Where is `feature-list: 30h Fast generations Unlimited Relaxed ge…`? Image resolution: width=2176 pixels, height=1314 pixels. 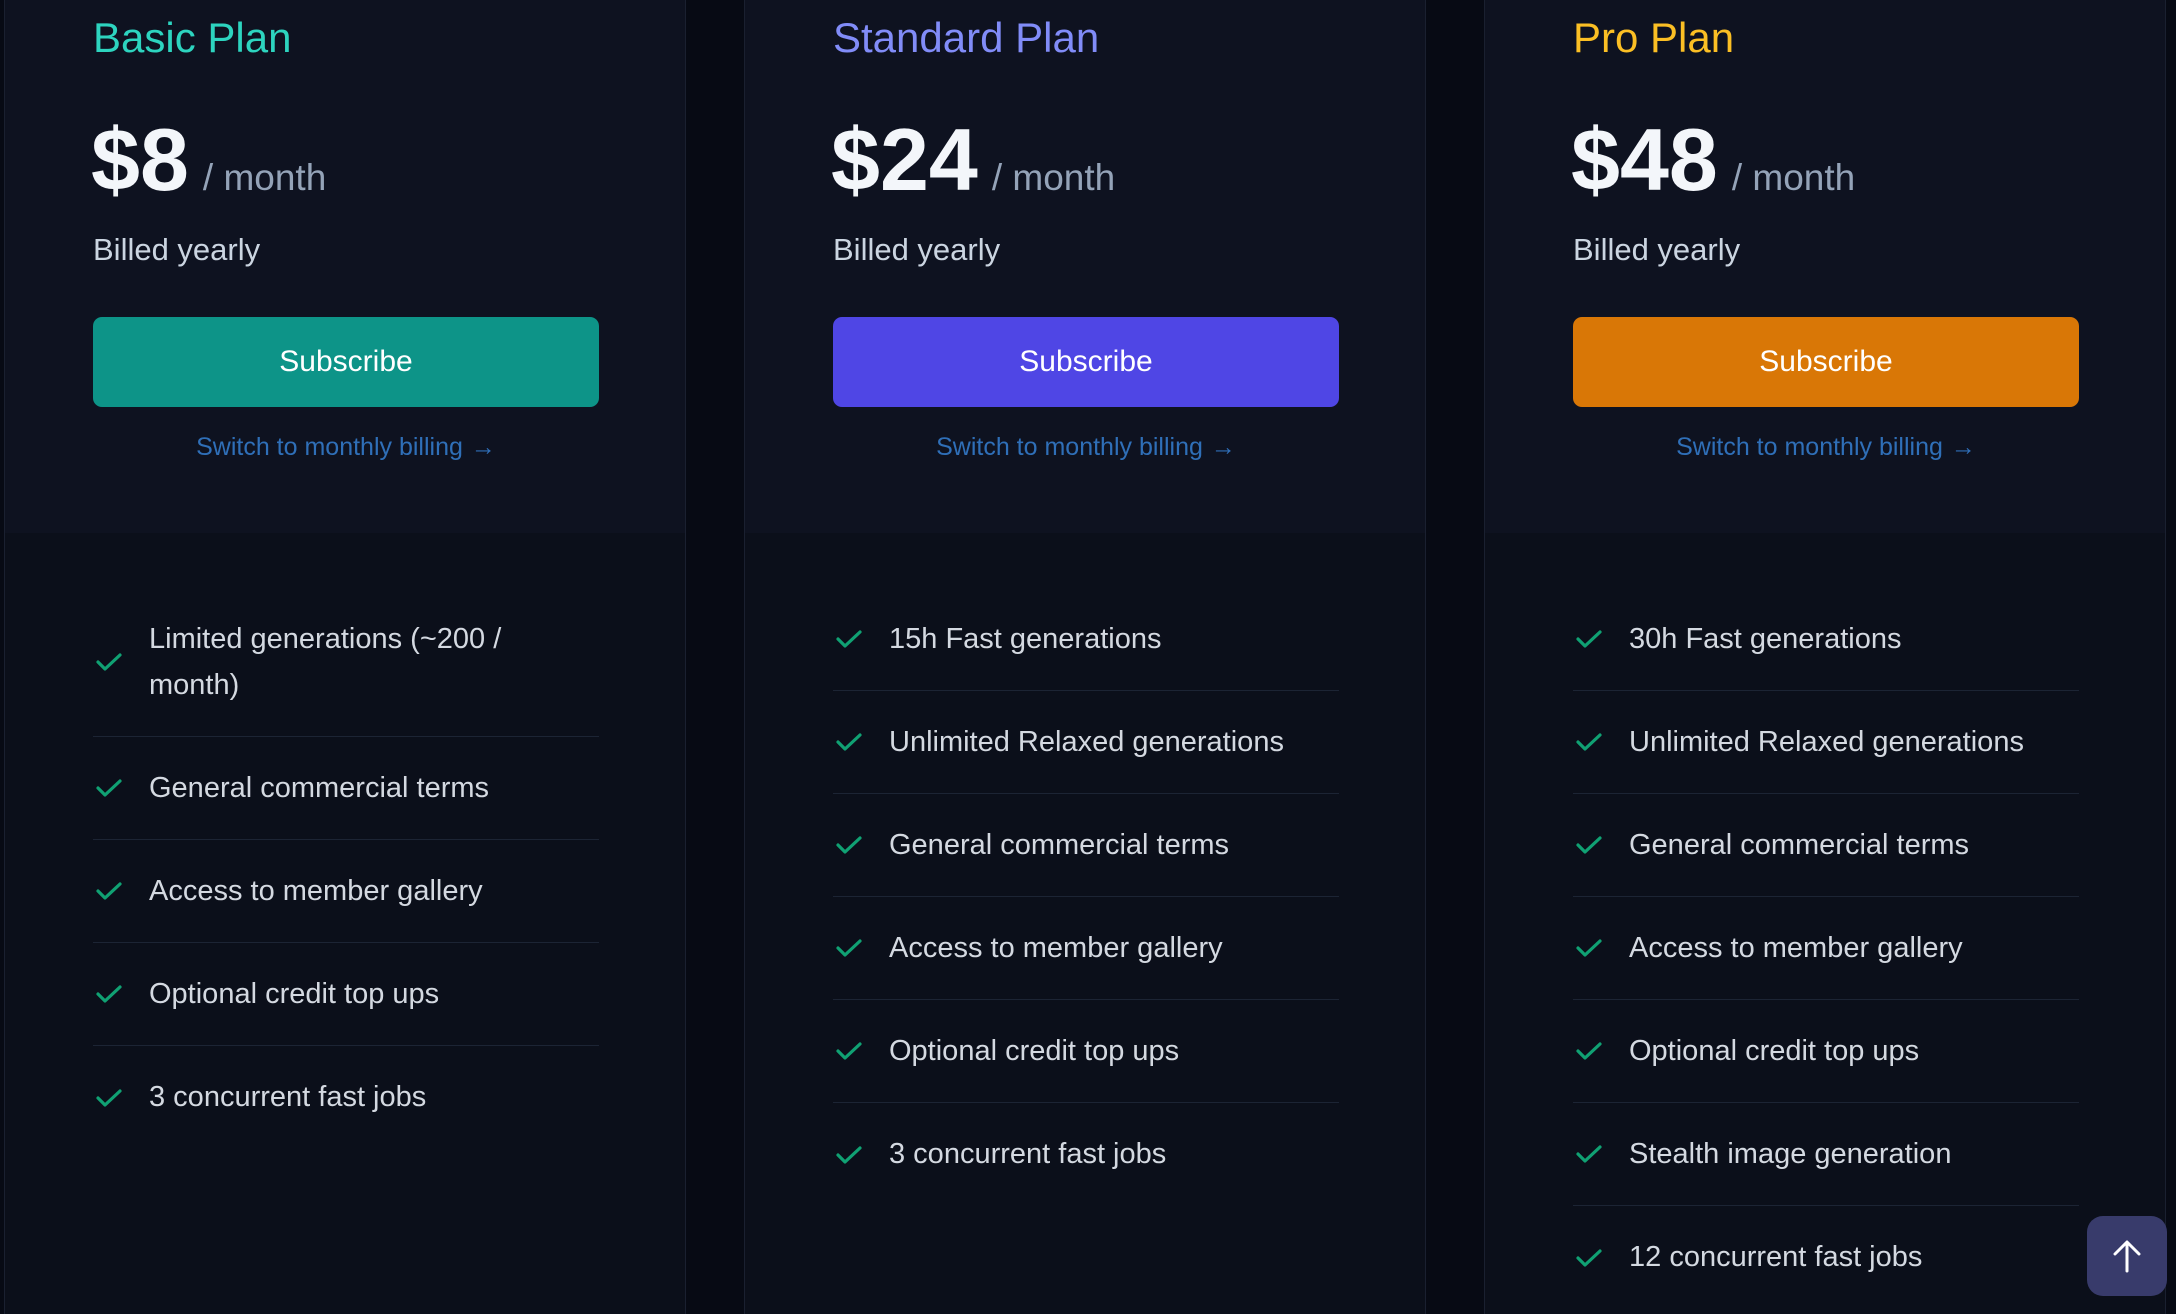 feature-list: 30h Fast generations Unlimited Relaxed ge… is located at coordinates (1826, 948).